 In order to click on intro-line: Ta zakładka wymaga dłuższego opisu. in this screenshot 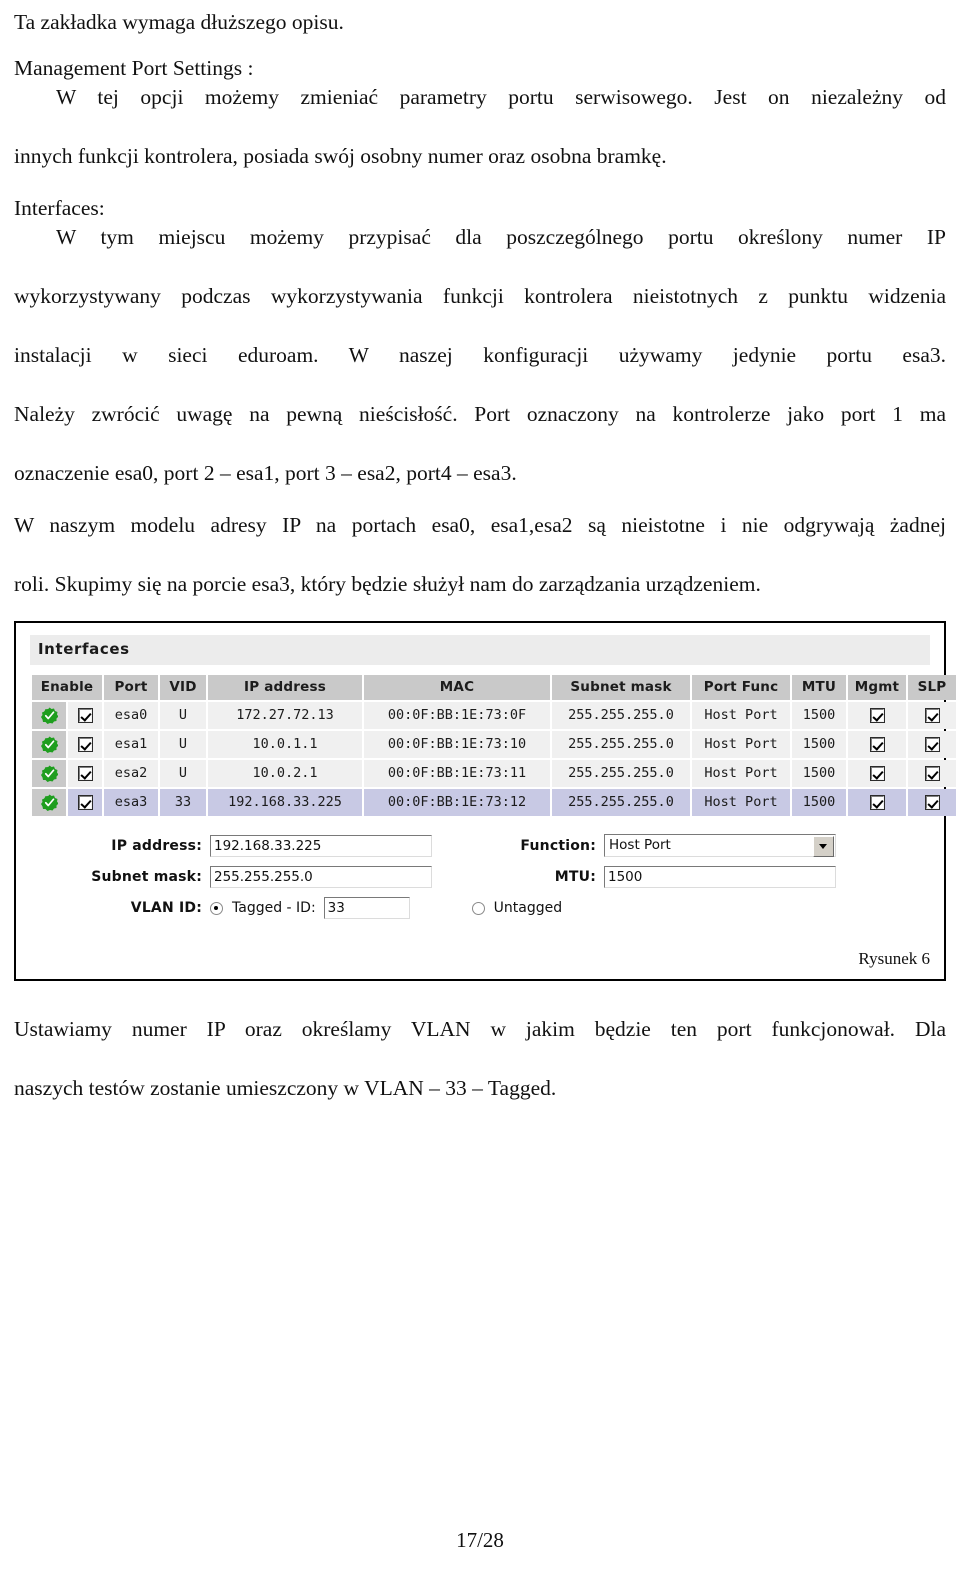, I will do `click(179, 22)`.